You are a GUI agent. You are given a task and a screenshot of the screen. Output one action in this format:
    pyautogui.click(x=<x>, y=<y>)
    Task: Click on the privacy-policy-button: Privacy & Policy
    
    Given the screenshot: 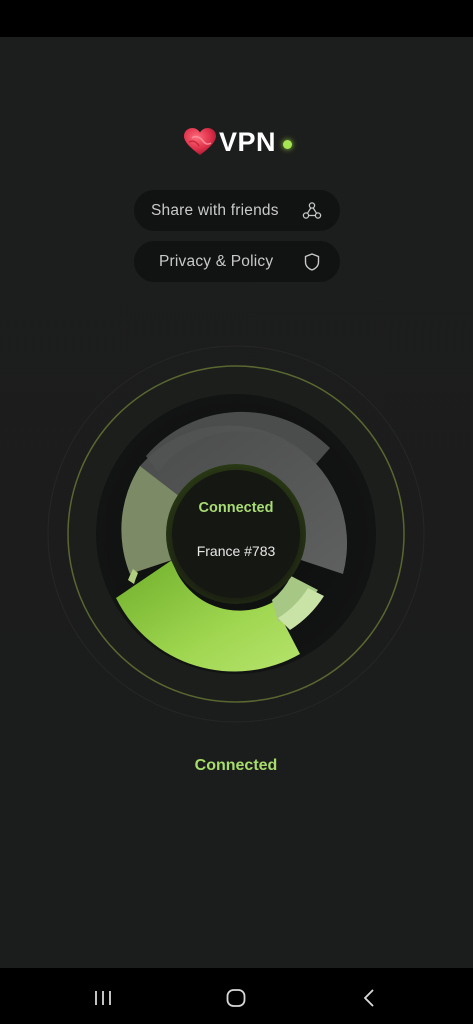 What is the action you would take?
    pyautogui.click(x=237, y=261)
    